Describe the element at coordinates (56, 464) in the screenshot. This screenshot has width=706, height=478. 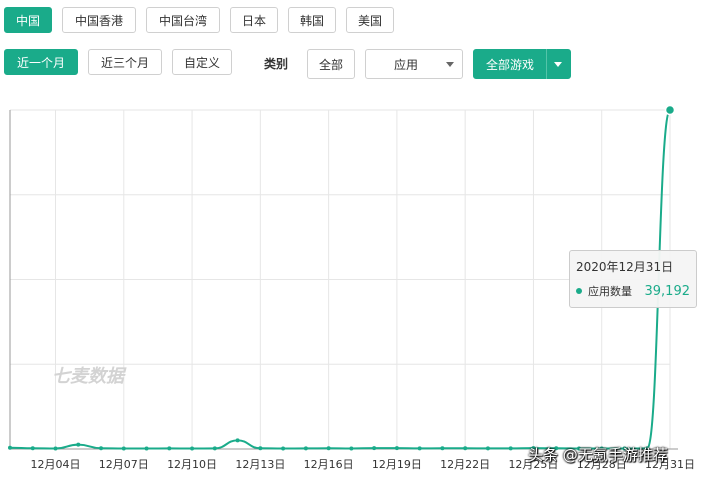
I see `x-tick-label: 12月04日` at that location.